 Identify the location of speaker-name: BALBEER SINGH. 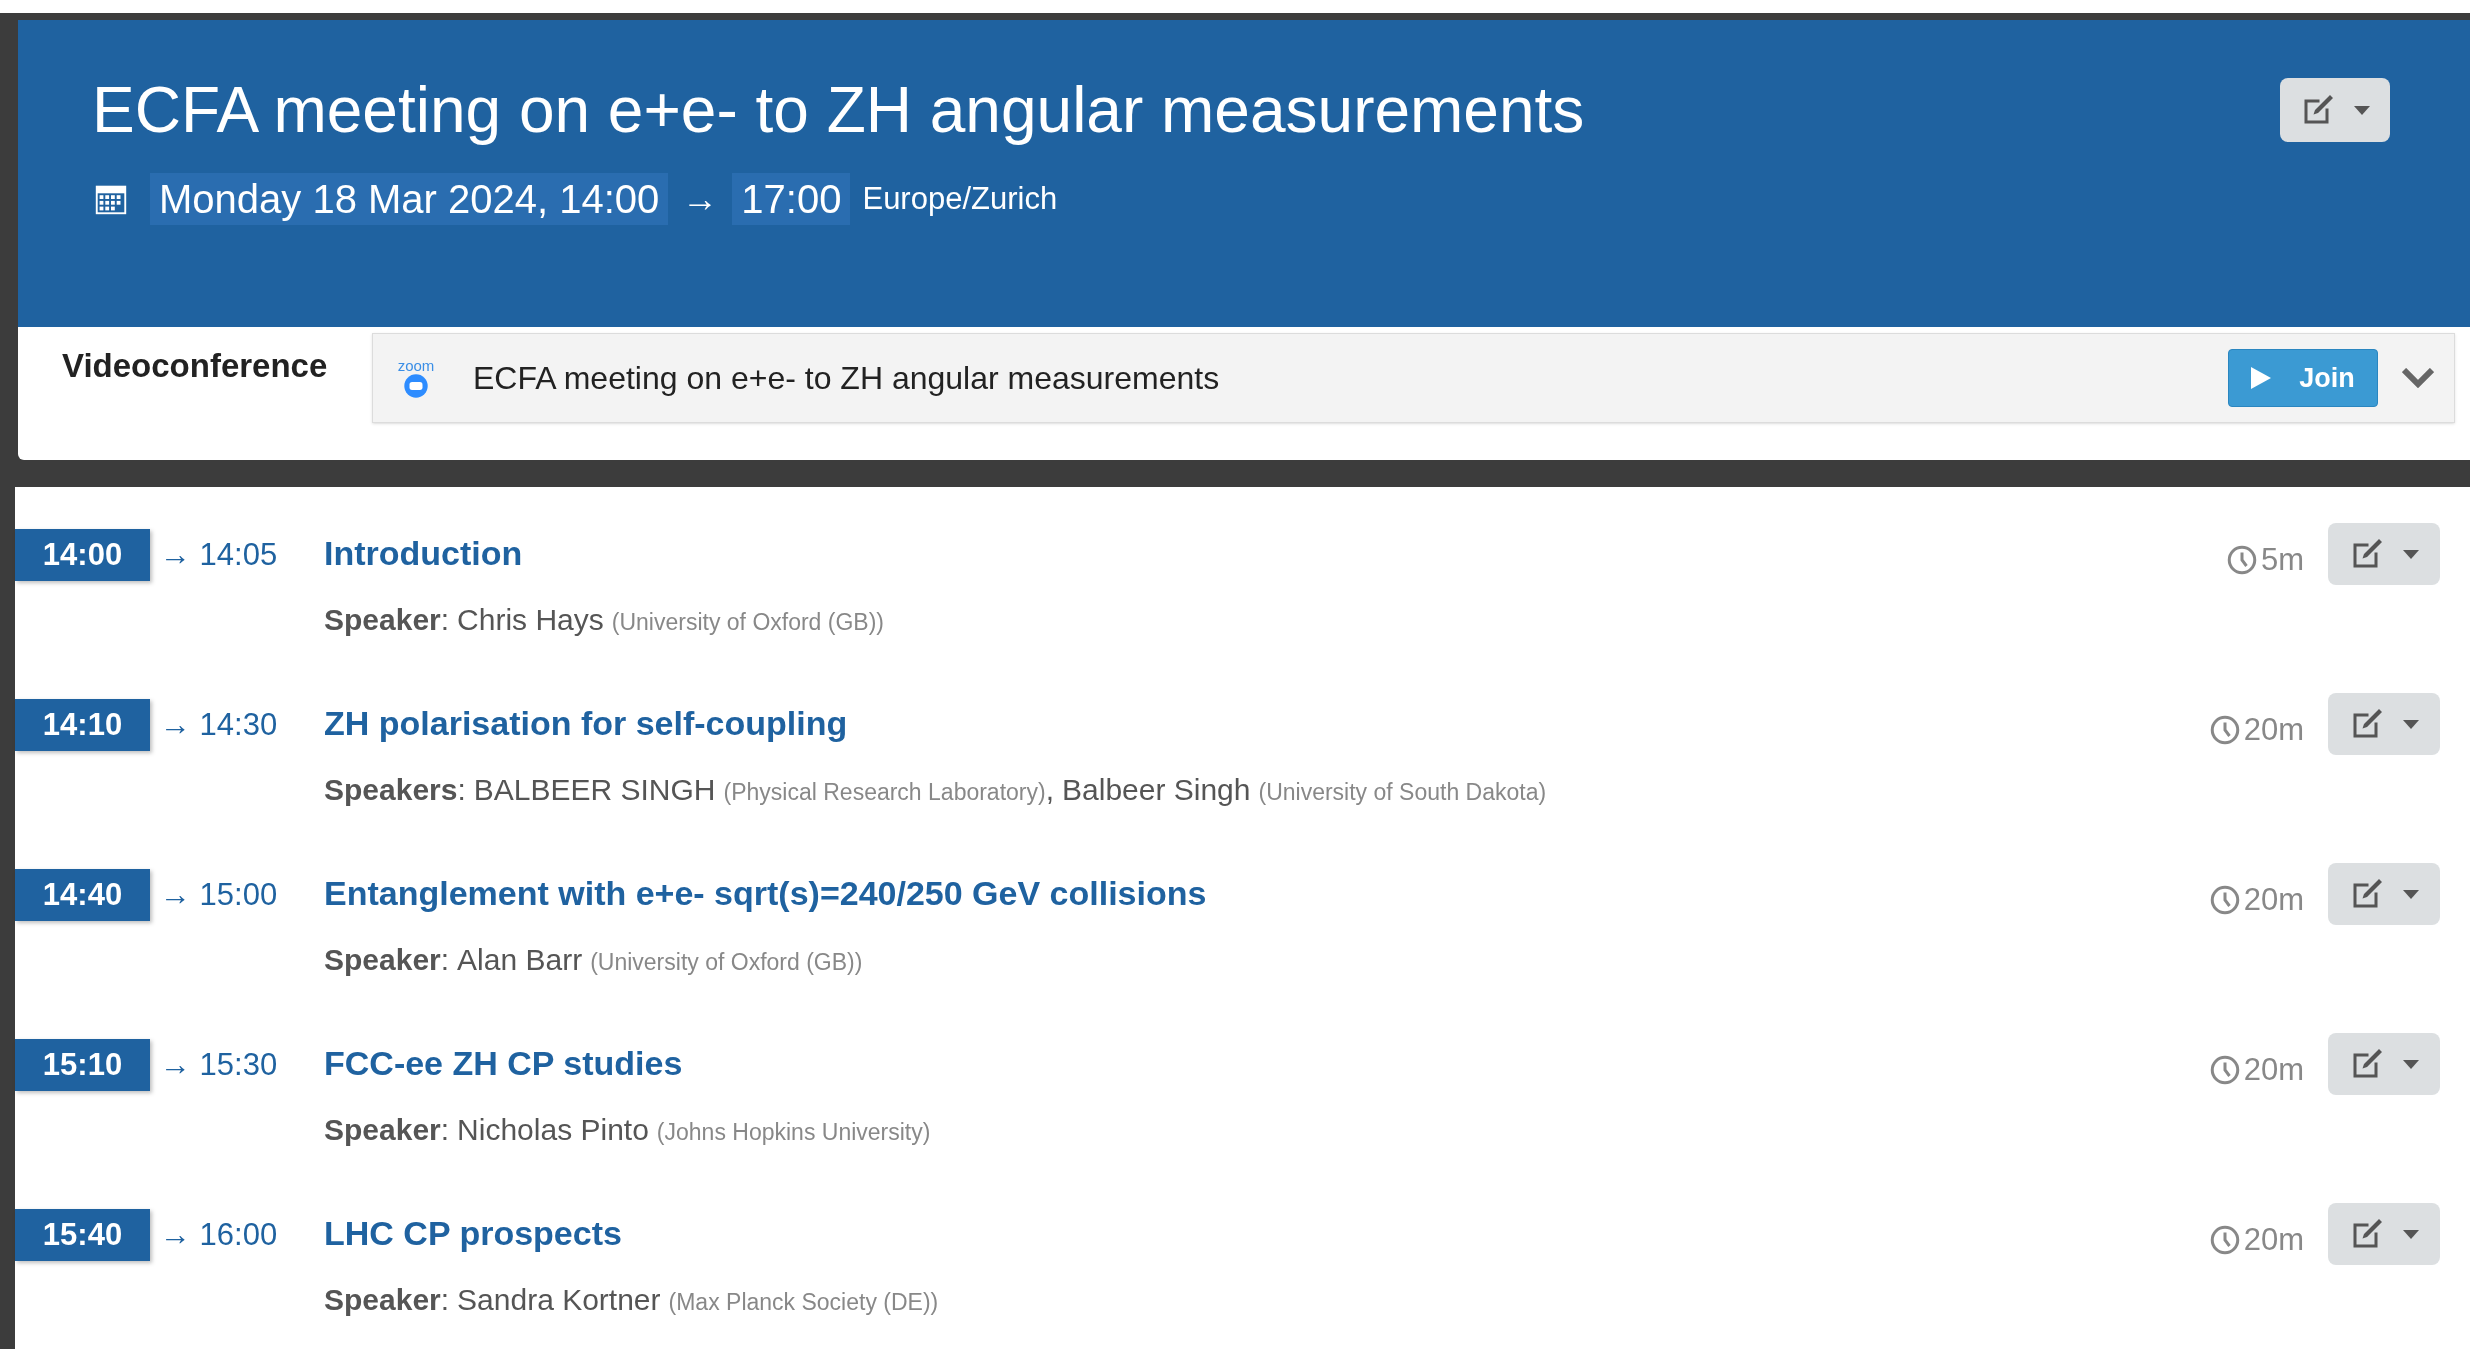
(594, 790).